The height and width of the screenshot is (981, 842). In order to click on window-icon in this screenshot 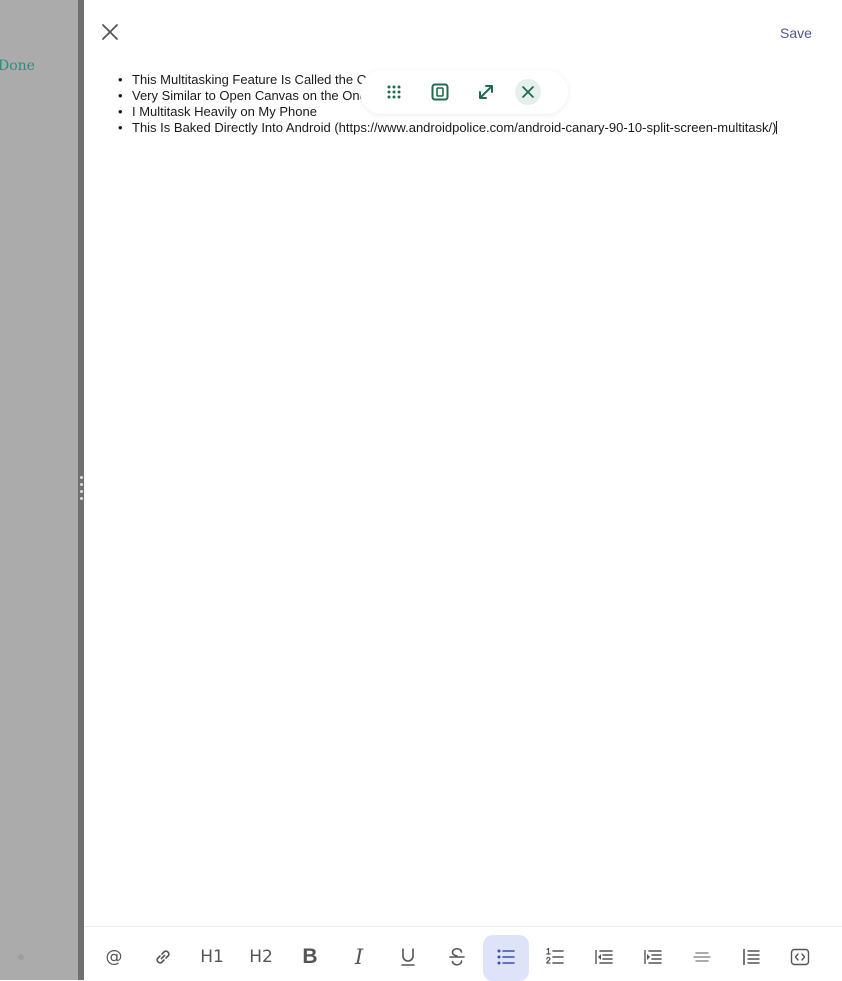, I will do `click(440, 92)`.